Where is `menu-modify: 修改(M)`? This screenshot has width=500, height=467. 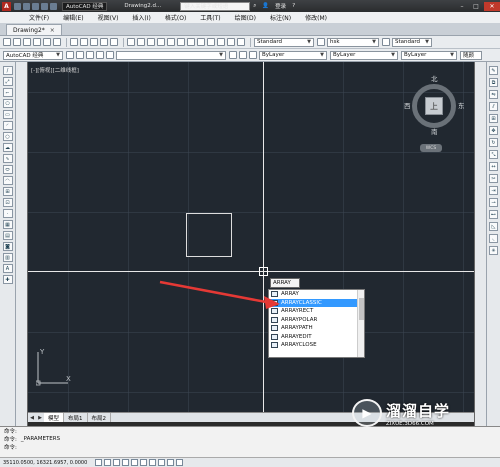 menu-modify: 修改(M) is located at coordinates (316, 17).